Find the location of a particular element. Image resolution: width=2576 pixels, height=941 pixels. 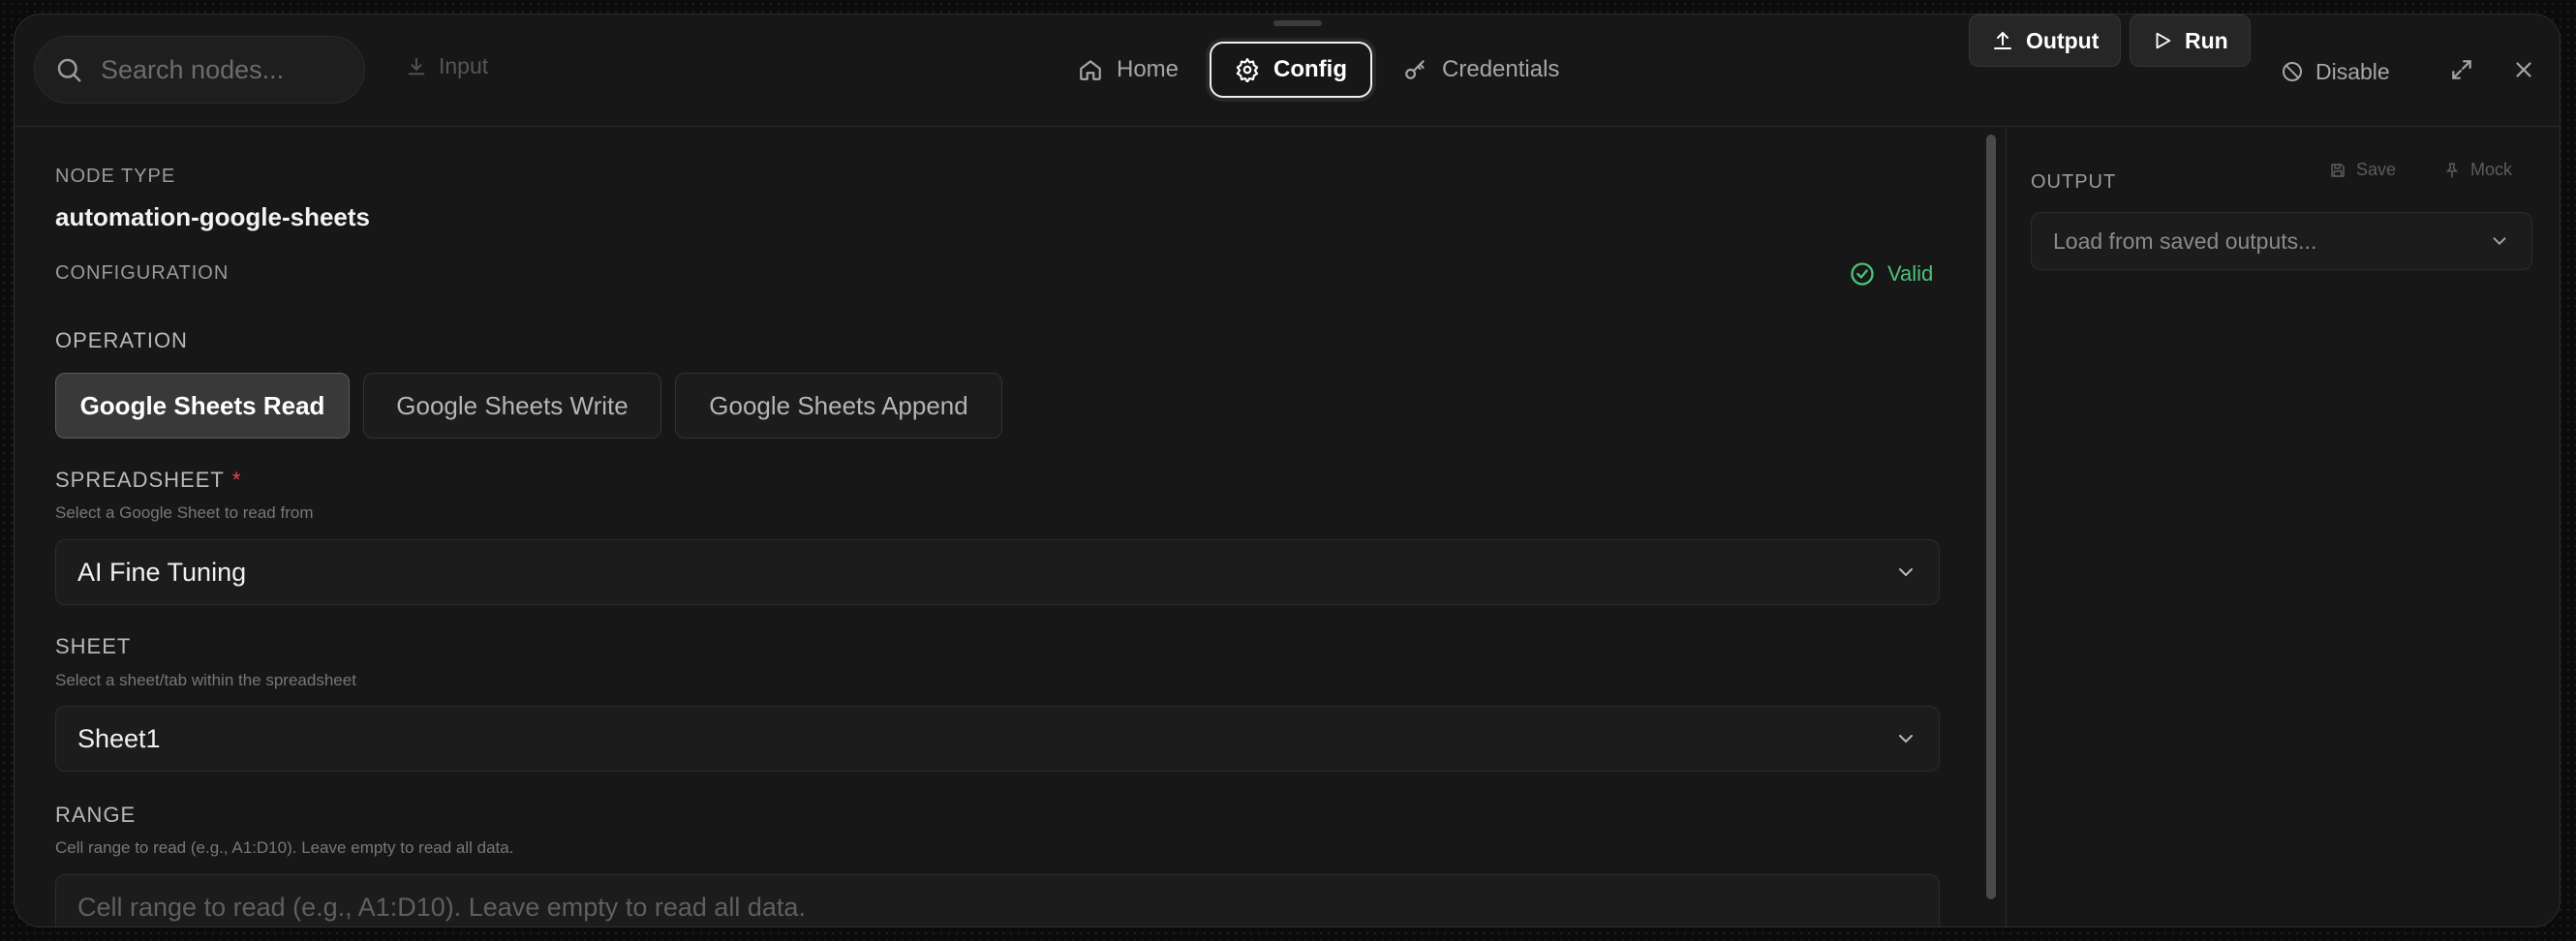

save-button: Save is located at coordinates (2362, 170).